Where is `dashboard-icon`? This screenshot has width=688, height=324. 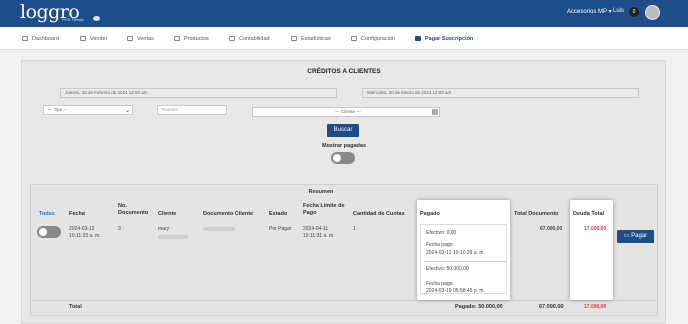
dashboard-icon is located at coordinates (25, 38).